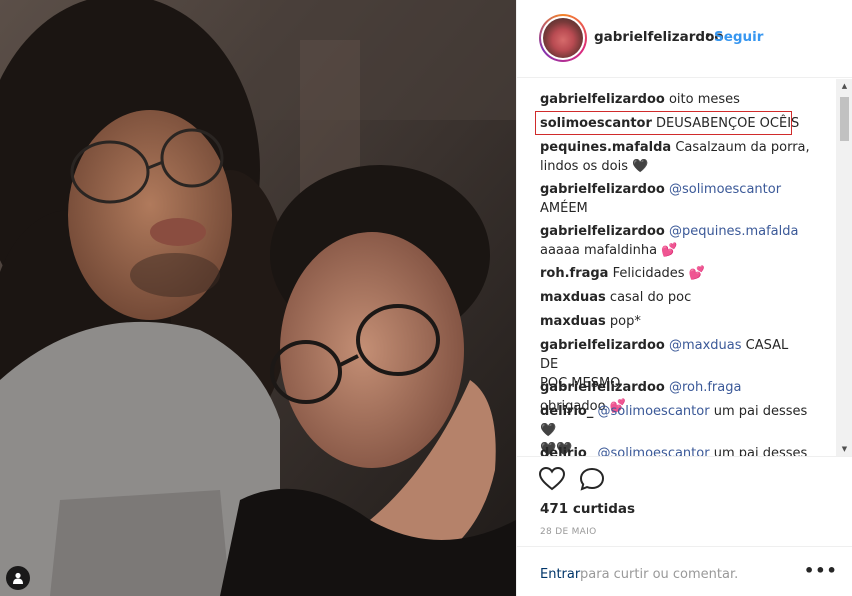 The image size is (852, 596). I want to click on comment-mention: @maxduas, so click(705, 345).